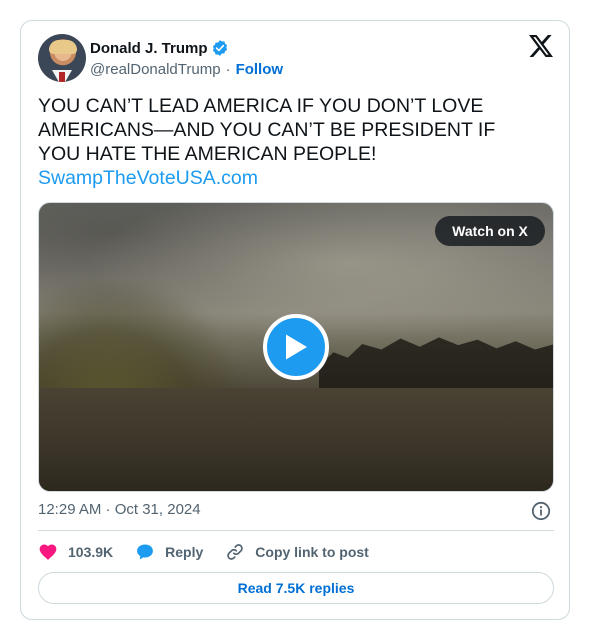 Image resolution: width=590 pixels, height=640 pixels. Describe the element at coordinates (155, 69) in the screenshot. I see `author-handle: @realDonaldTrump` at that location.